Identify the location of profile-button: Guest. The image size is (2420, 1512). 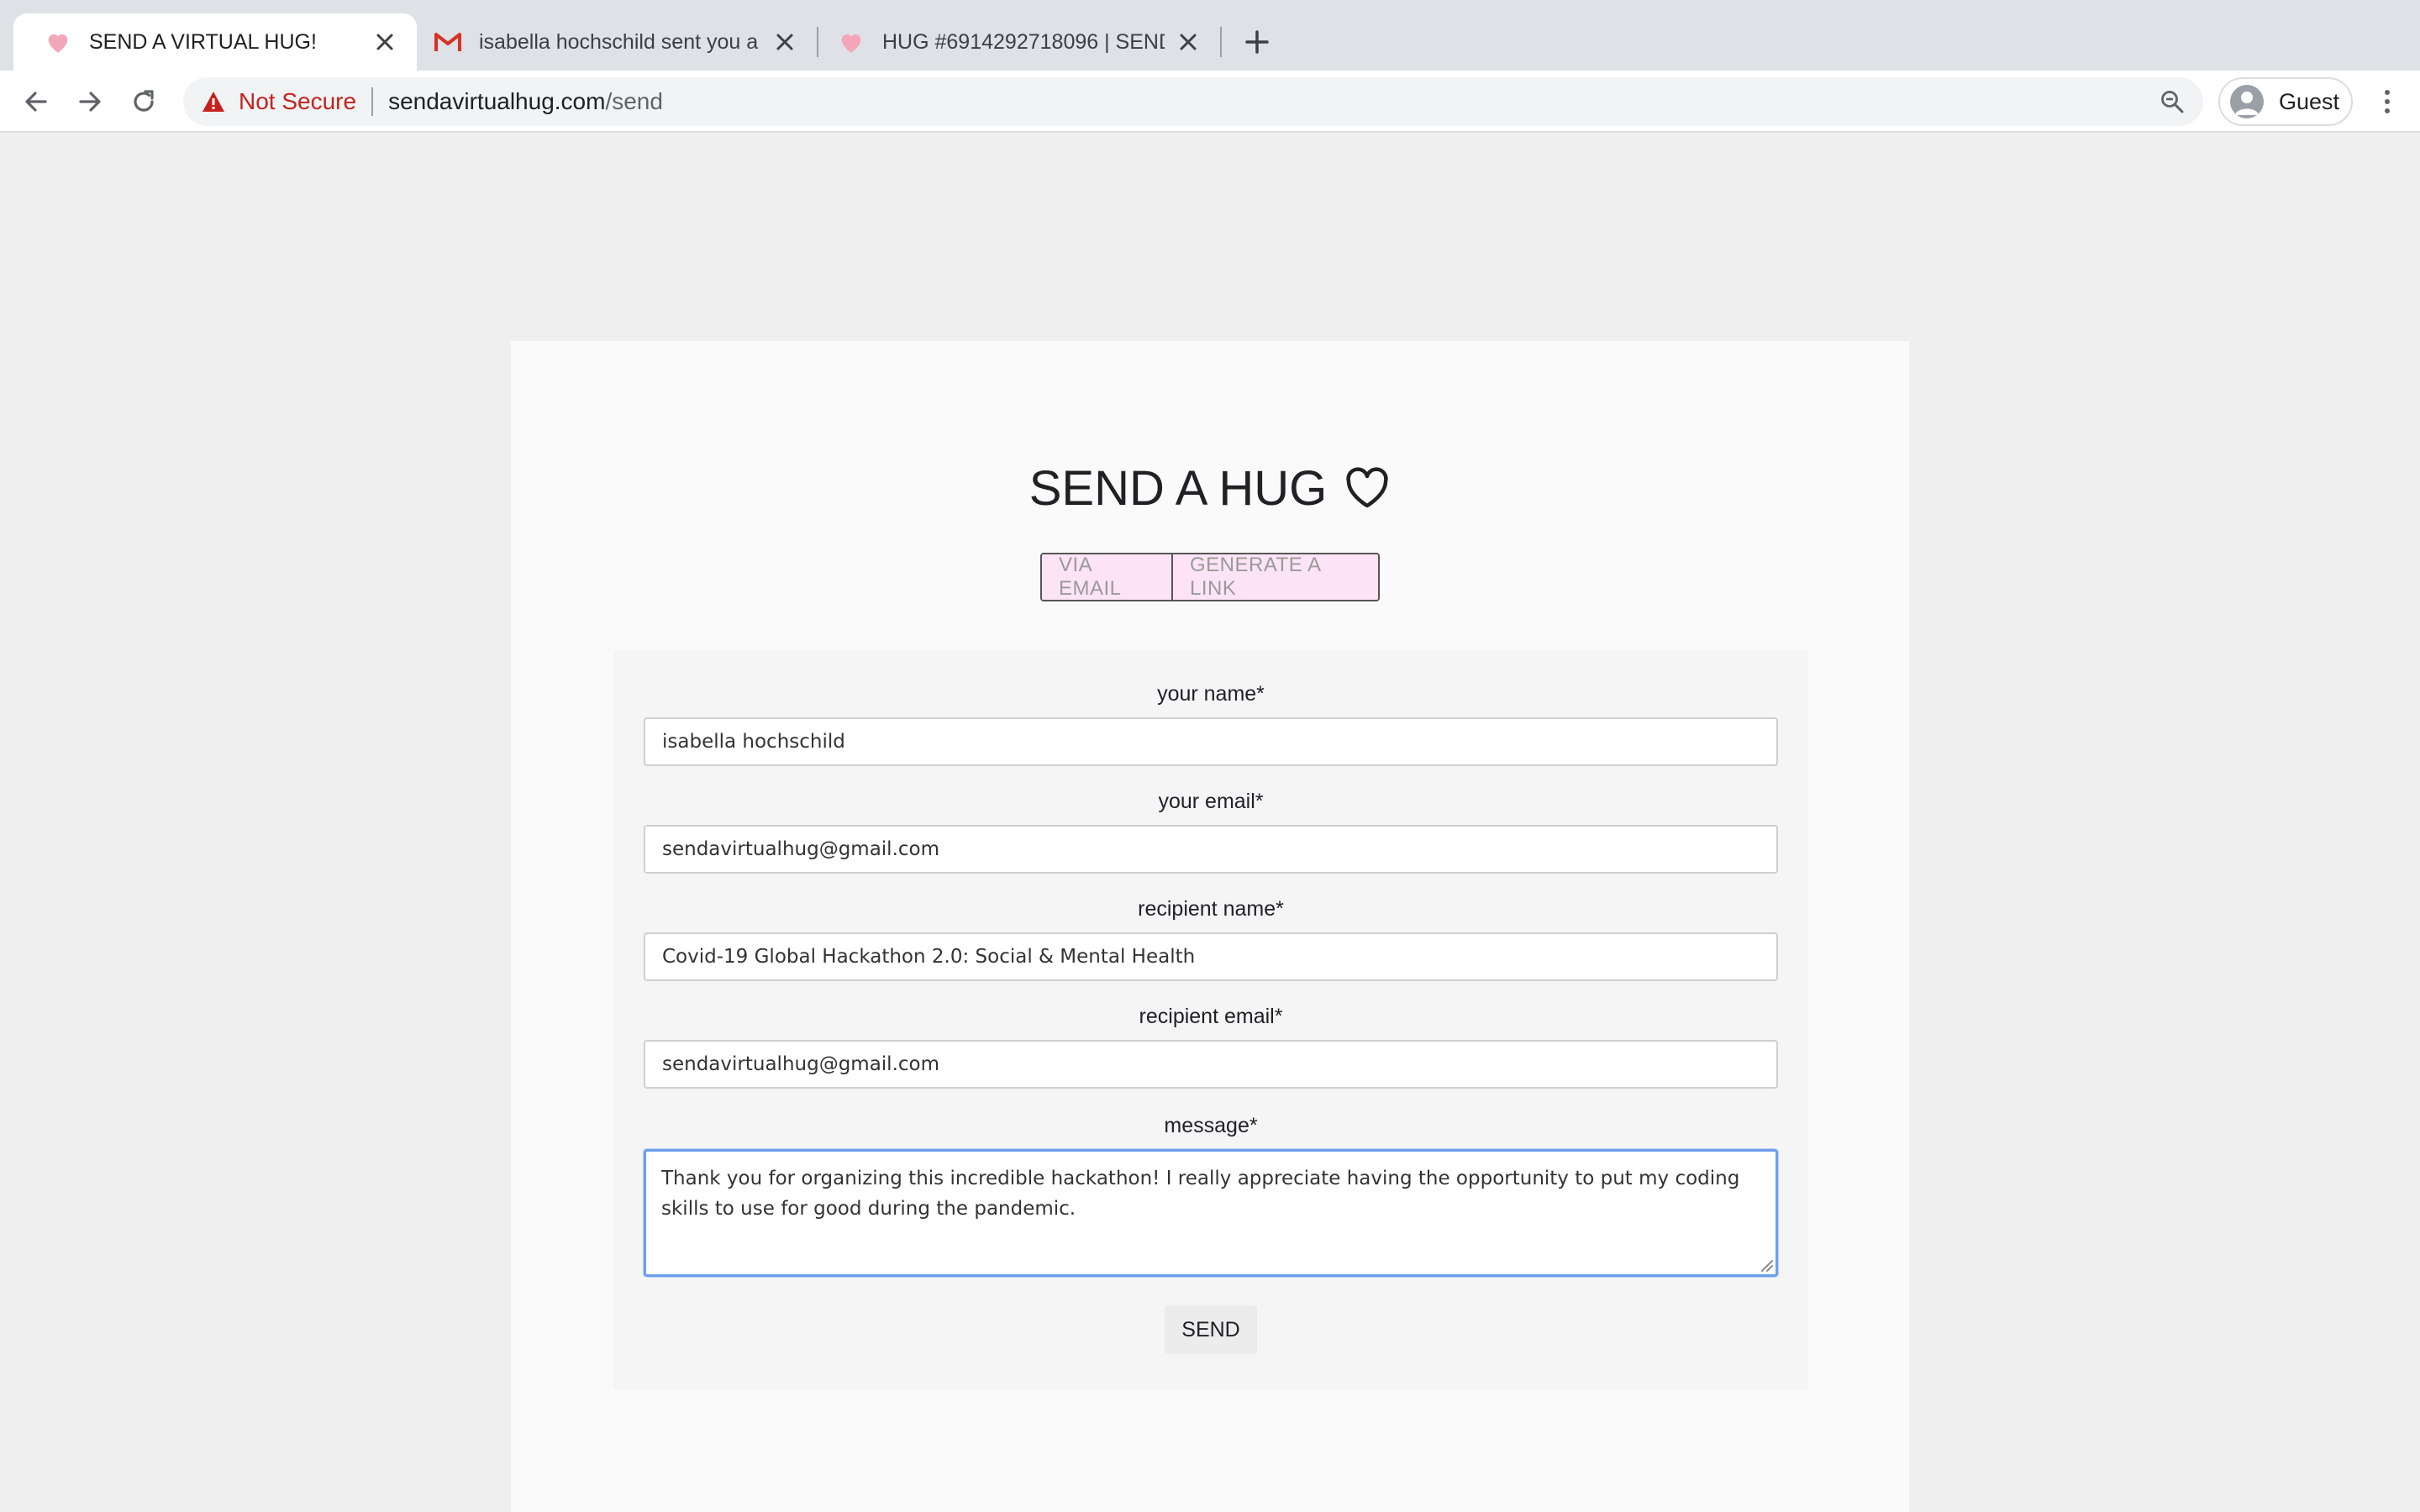
(2285, 101).